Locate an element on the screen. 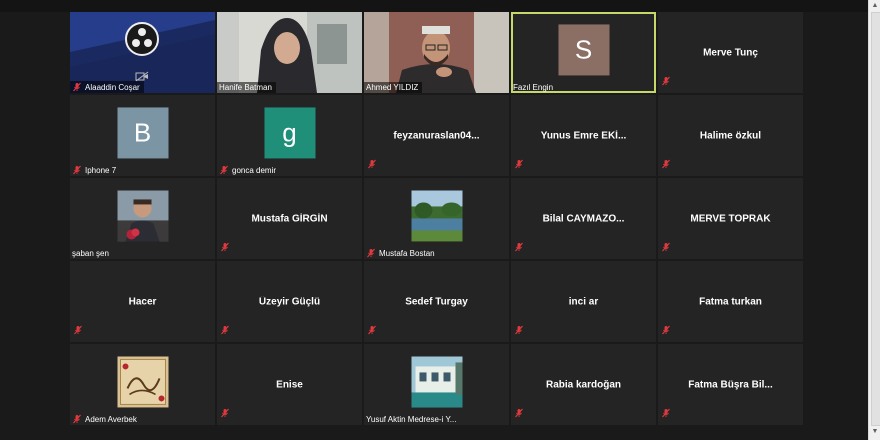  participant-name: Hacer is located at coordinates (142, 301).